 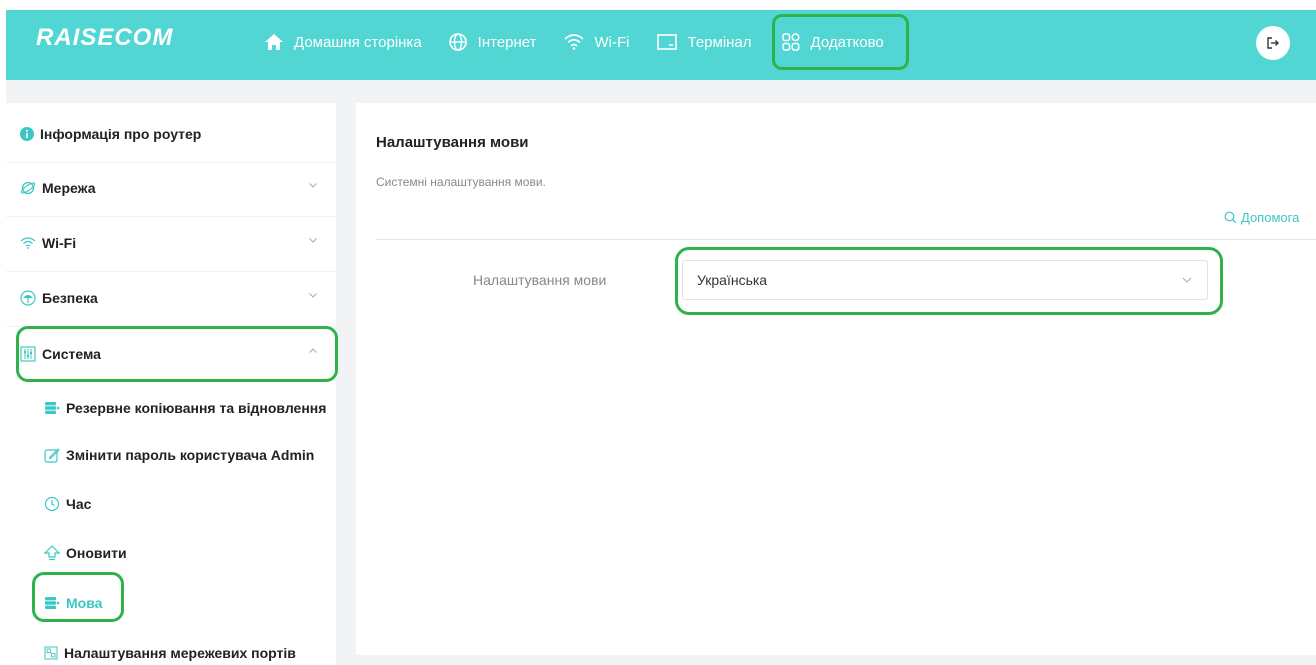 What do you see at coordinates (507, 42) in the screenshot?
I see `nav-internet-label: Інтернет` at bounding box center [507, 42].